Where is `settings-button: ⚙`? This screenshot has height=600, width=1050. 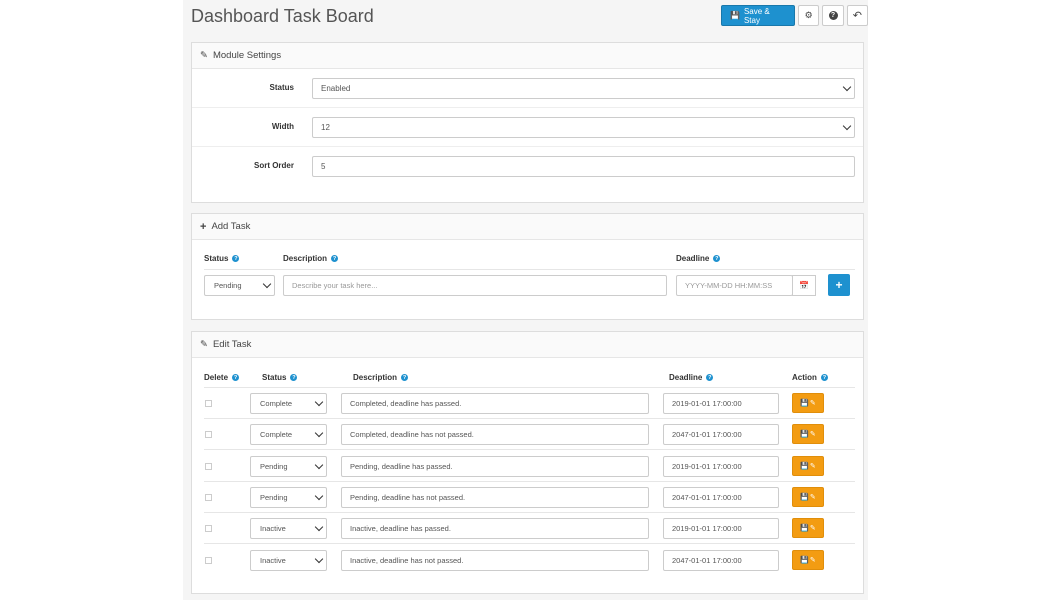
settings-button: ⚙ is located at coordinates (809, 15).